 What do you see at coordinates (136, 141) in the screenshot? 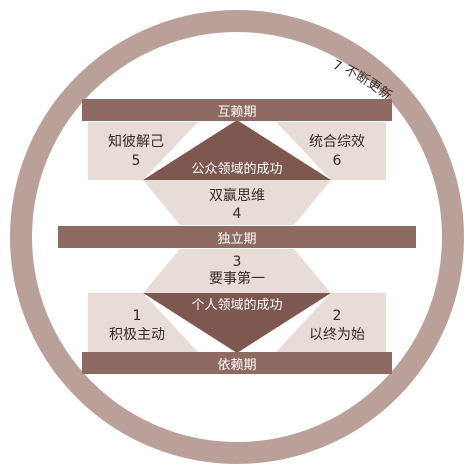
I see `habit-5-name: 知彼解己` at bounding box center [136, 141].